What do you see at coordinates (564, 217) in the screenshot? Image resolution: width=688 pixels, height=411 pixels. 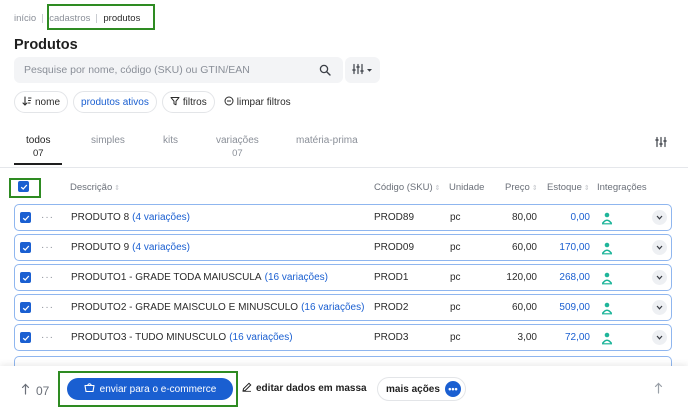 I see `product-stock: 0,00` at bounding box center [564, 217].